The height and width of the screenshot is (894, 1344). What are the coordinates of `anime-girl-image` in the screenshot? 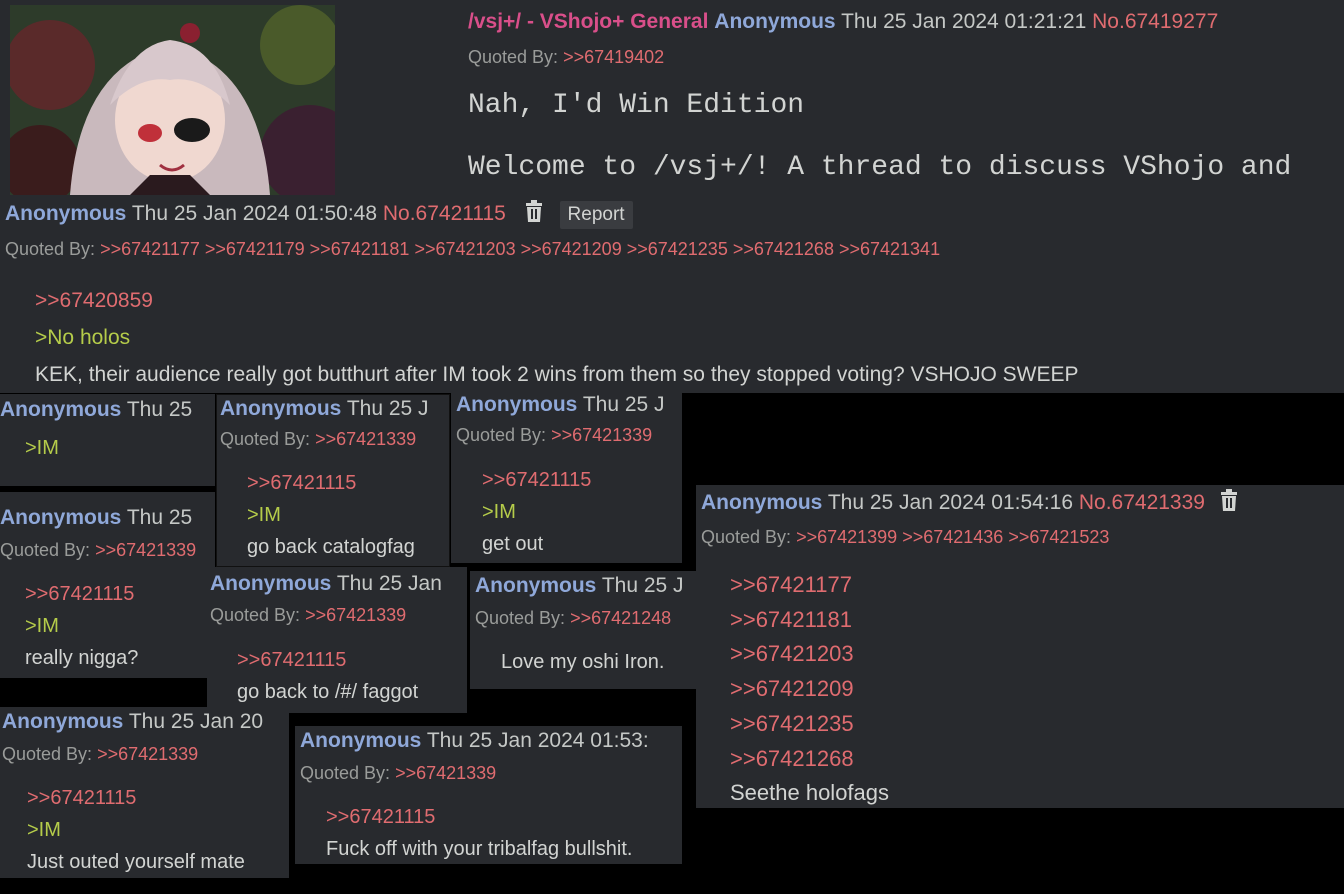 It's located at (172, 100).